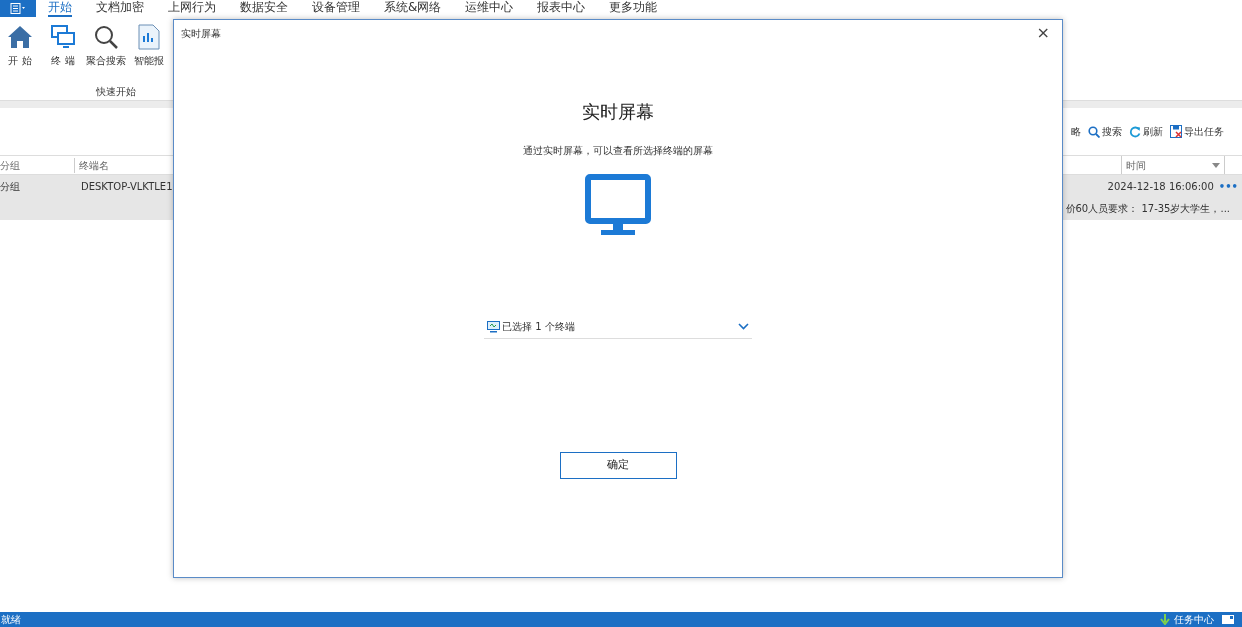 The height and width of the screenshot is (627, 1242). What do you see at coordinates (1165, 619) in the screenshot?
I see `download-icon` at bounding box center [1165, 619].